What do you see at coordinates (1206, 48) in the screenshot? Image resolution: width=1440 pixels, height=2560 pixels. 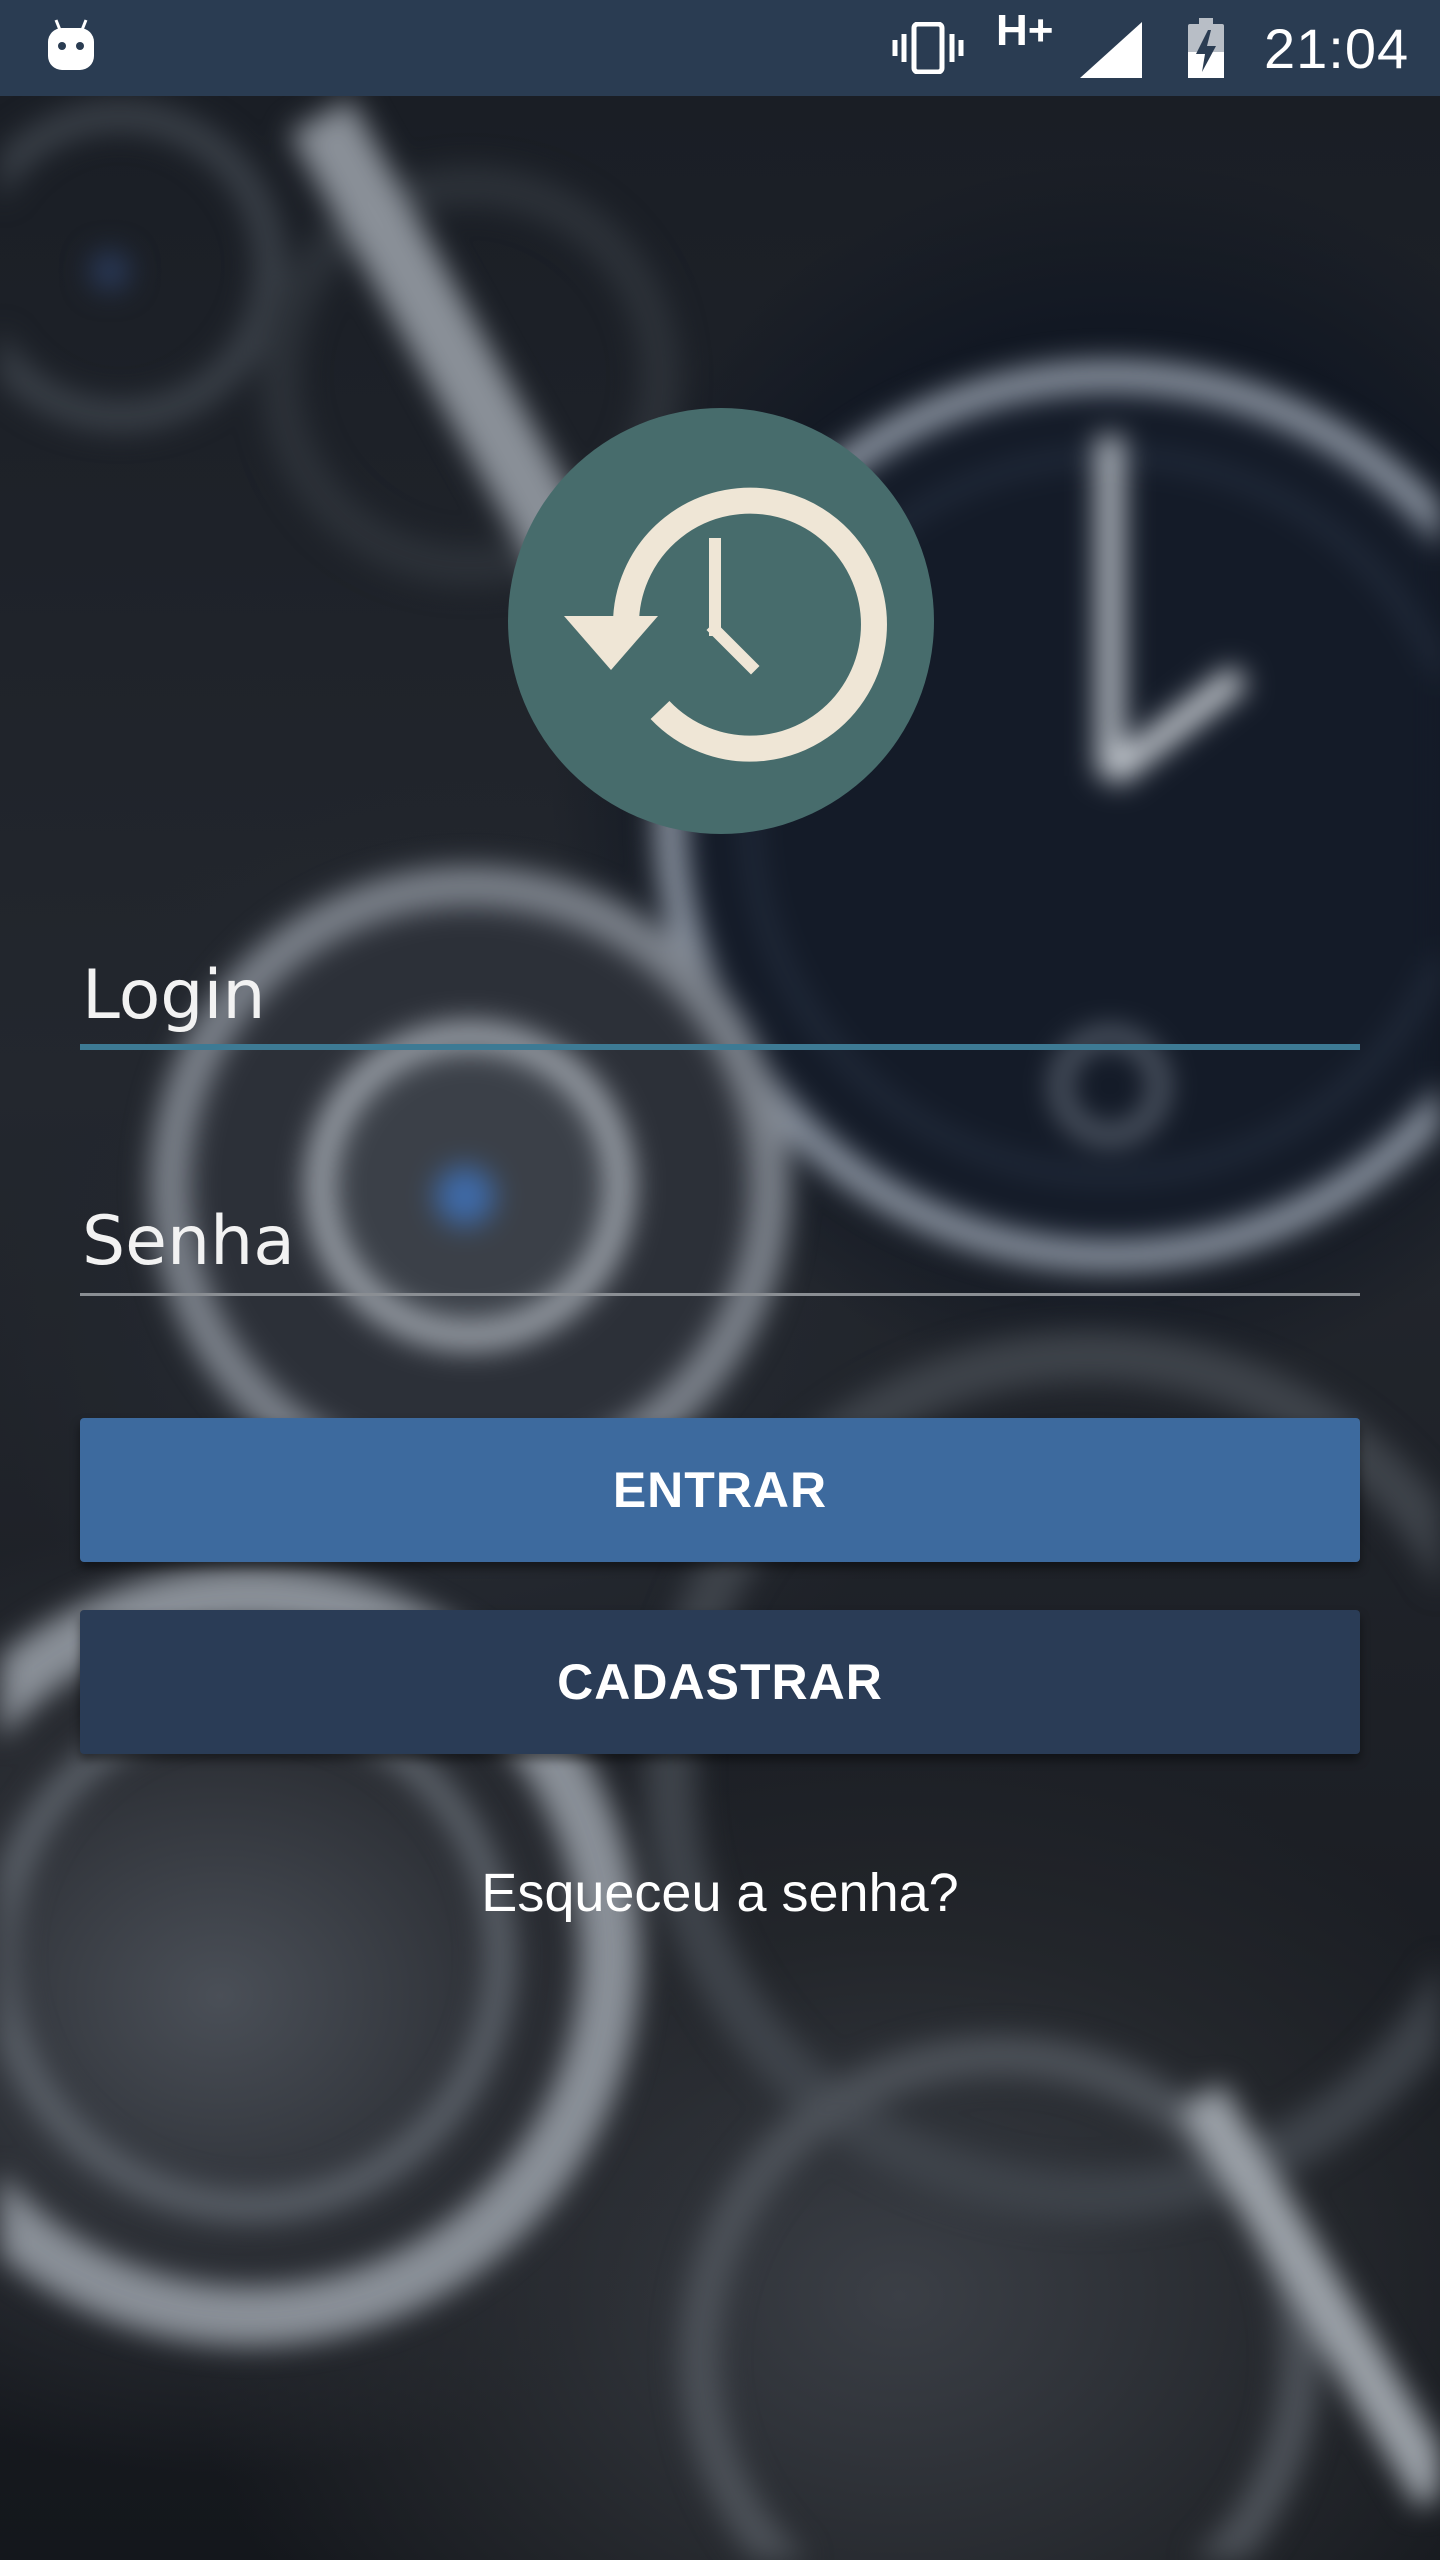 I see `battery-charging-icon` at bounding box center [1206, 48].